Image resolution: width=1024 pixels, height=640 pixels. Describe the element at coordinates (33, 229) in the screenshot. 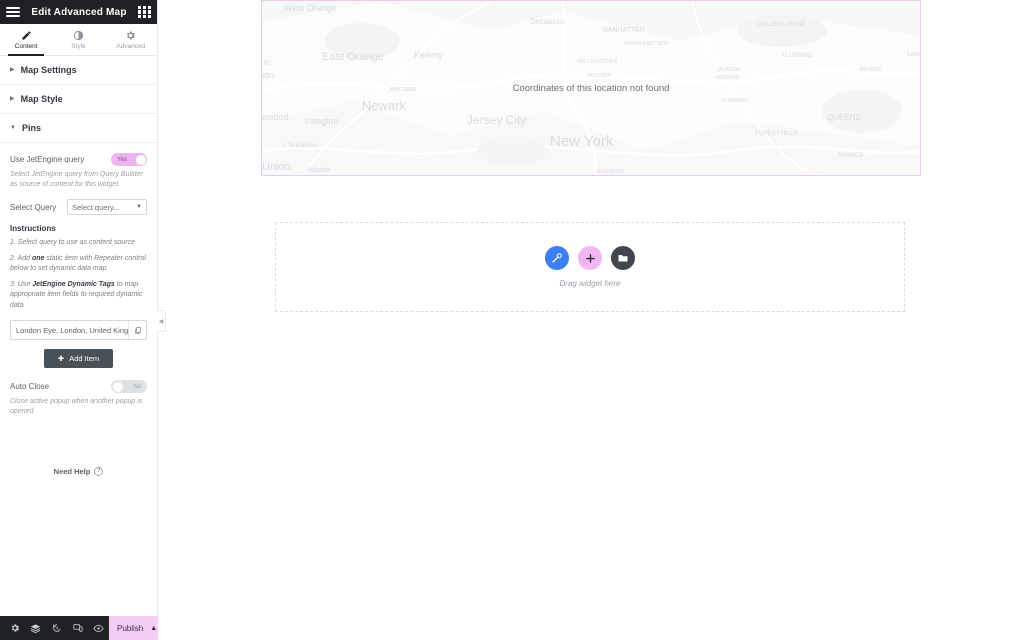

I see `instructions-title: Instructions` at that location.